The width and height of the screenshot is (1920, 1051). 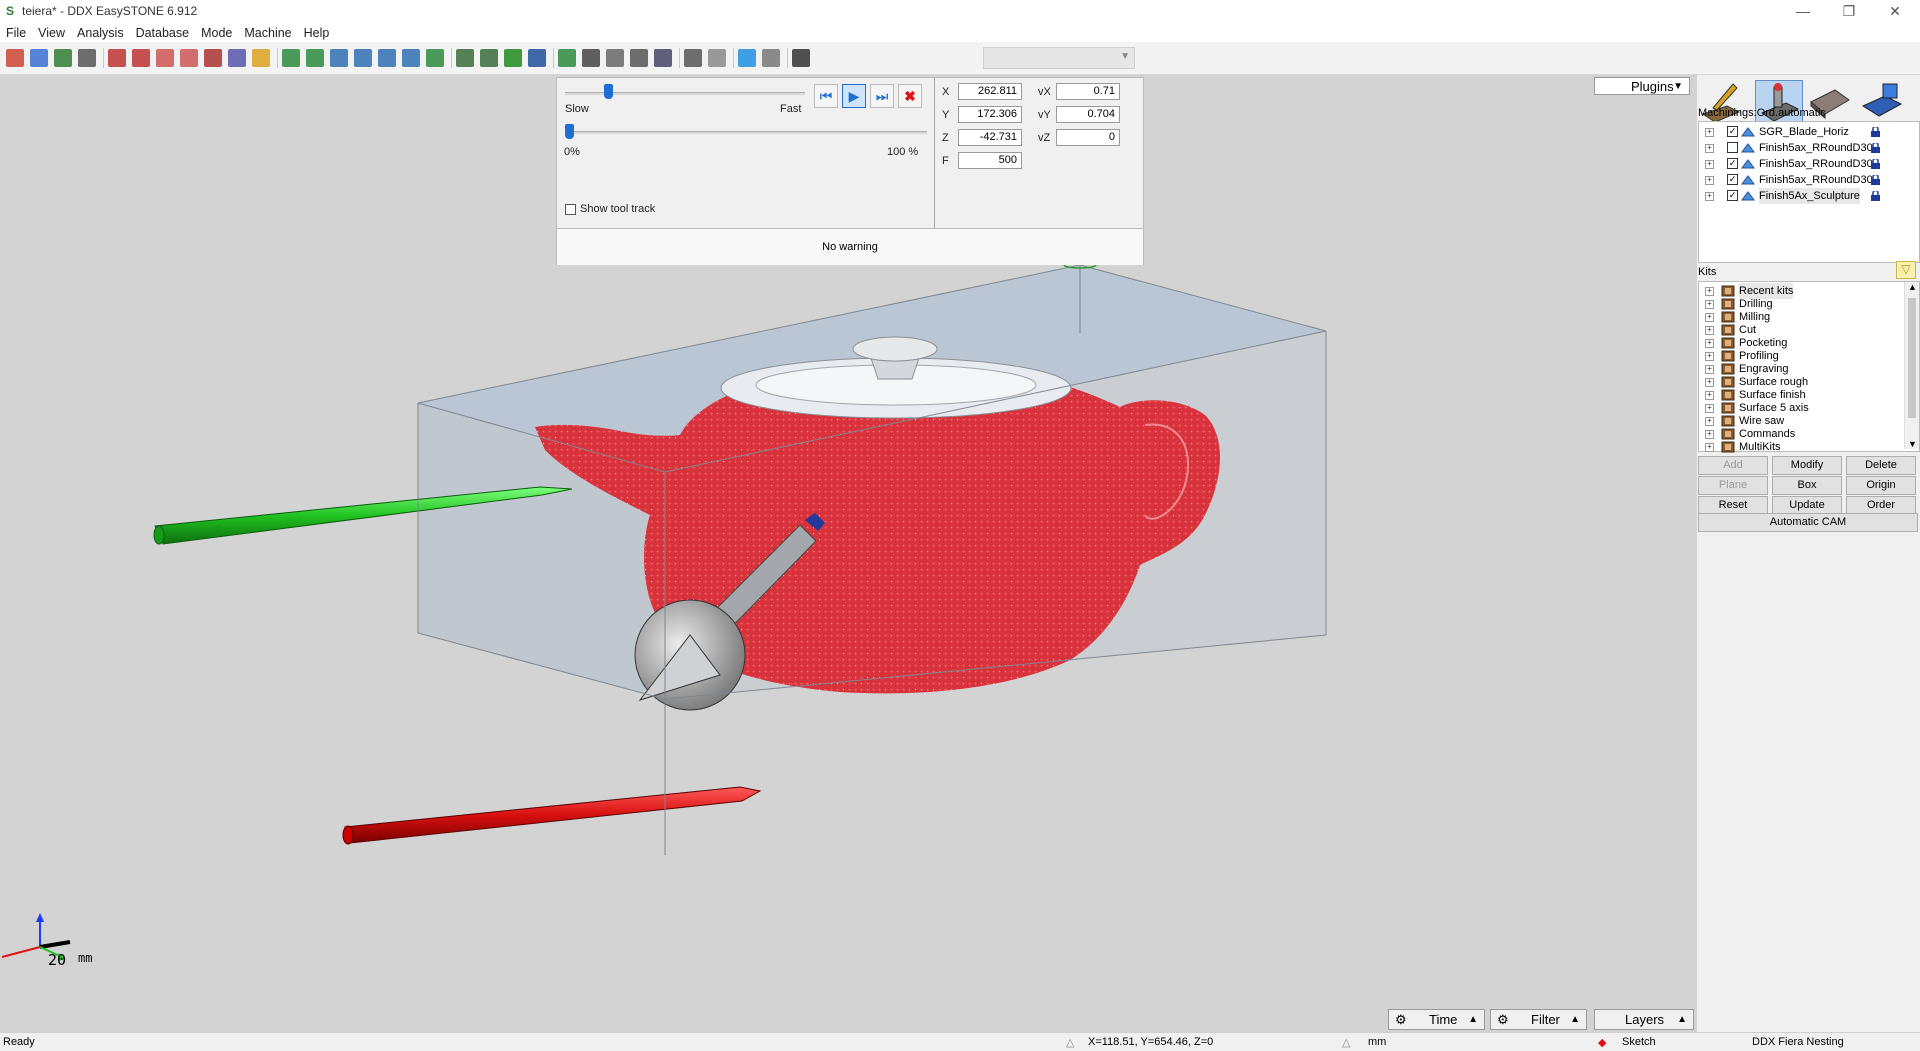 I want to click on show-tool-track-checkbox, so click(x=570, y=209).